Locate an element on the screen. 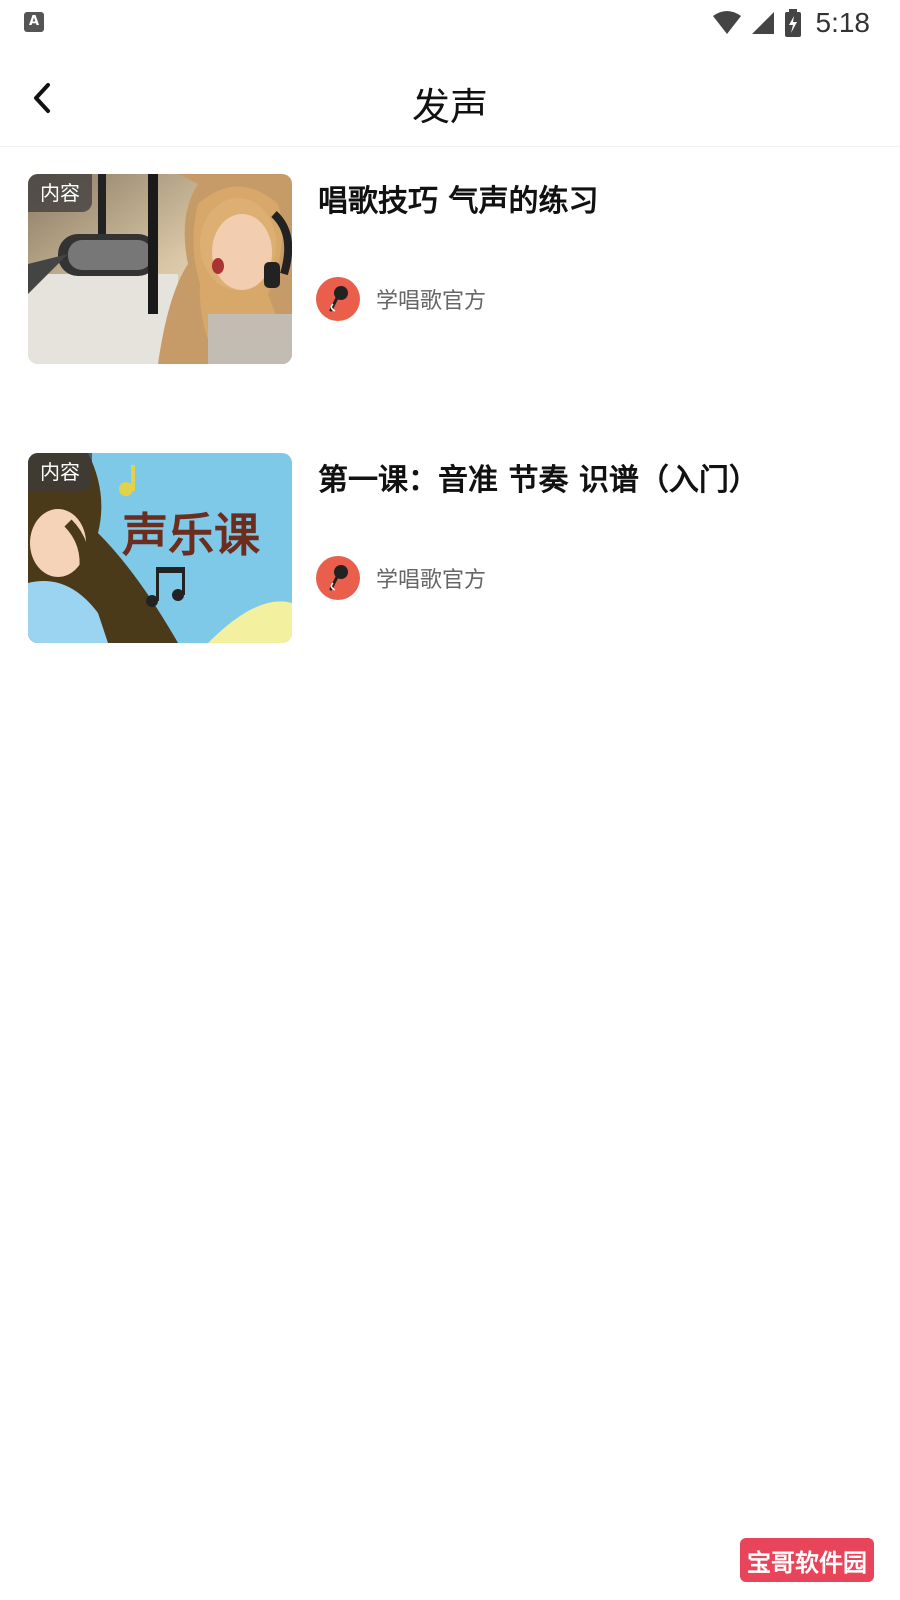  wifi-icon is located at coordinates (726, 22).